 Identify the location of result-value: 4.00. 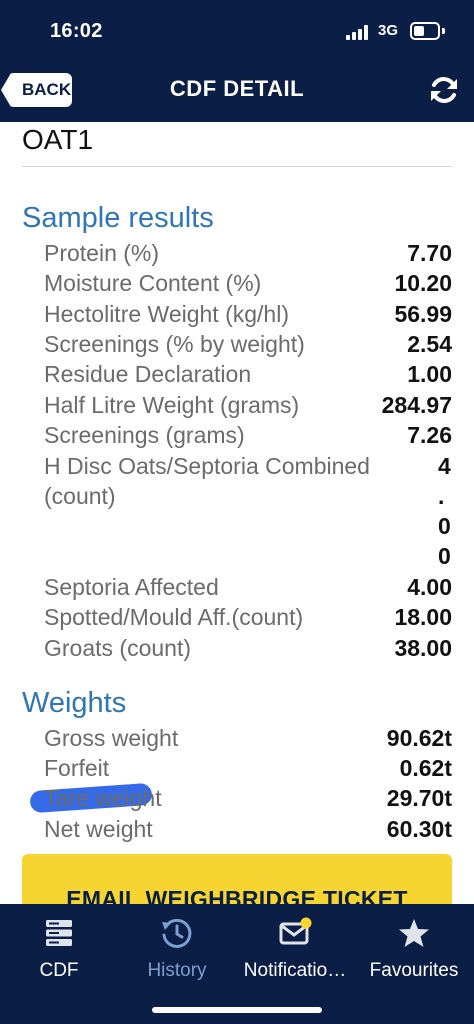
(429, 587).